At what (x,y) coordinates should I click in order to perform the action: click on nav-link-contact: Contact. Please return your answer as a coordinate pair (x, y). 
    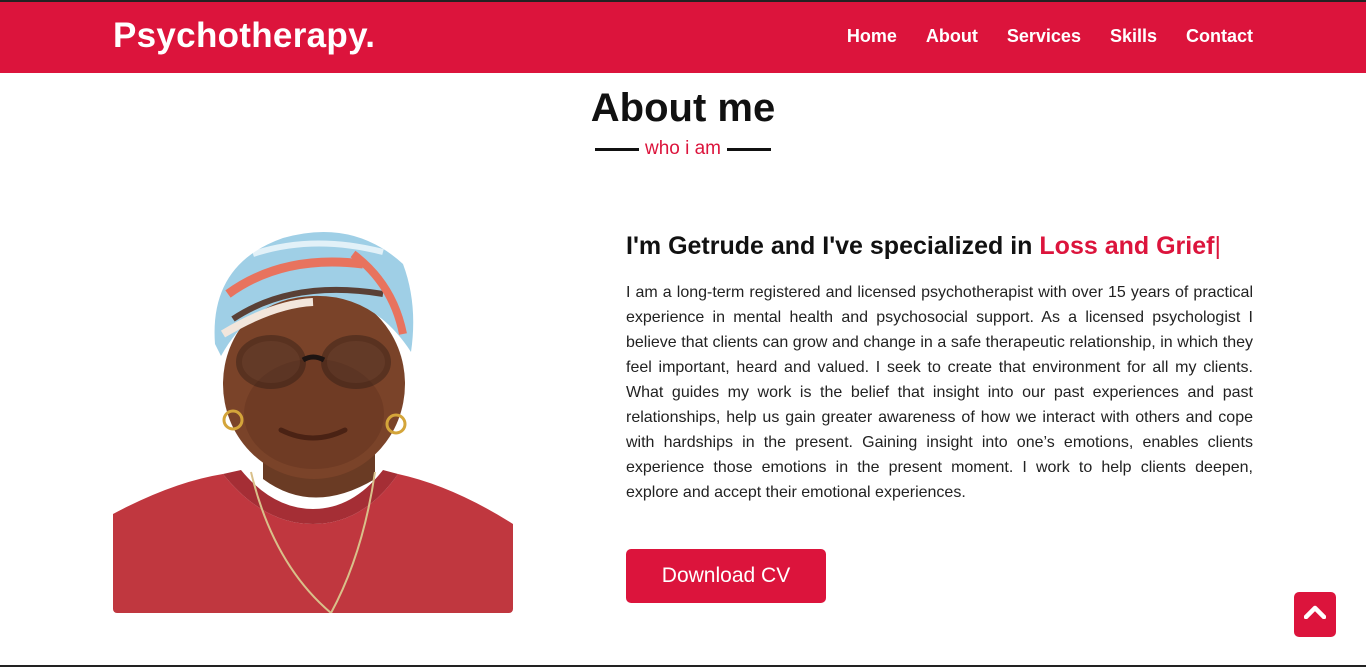
    Looking at the image, I should click on (1219, 36).